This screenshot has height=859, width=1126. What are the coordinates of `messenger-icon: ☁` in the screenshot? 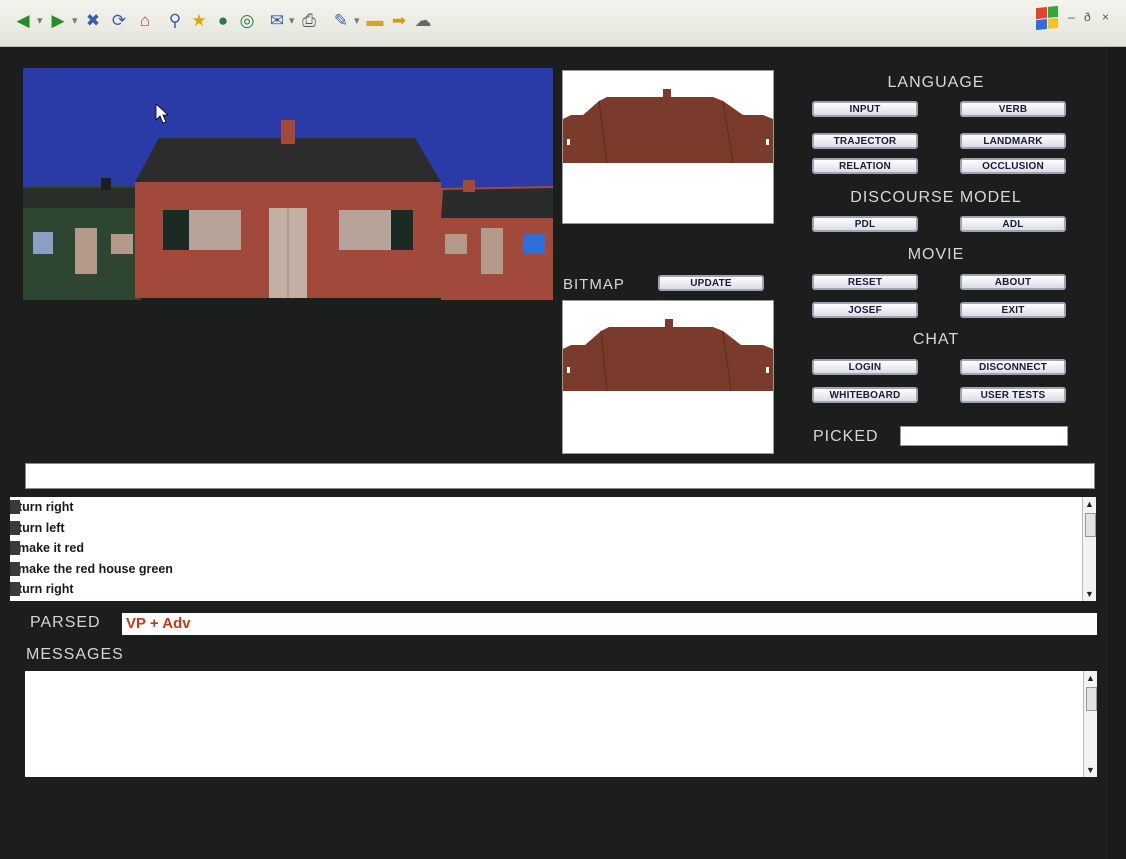 It's located at (423, 20).